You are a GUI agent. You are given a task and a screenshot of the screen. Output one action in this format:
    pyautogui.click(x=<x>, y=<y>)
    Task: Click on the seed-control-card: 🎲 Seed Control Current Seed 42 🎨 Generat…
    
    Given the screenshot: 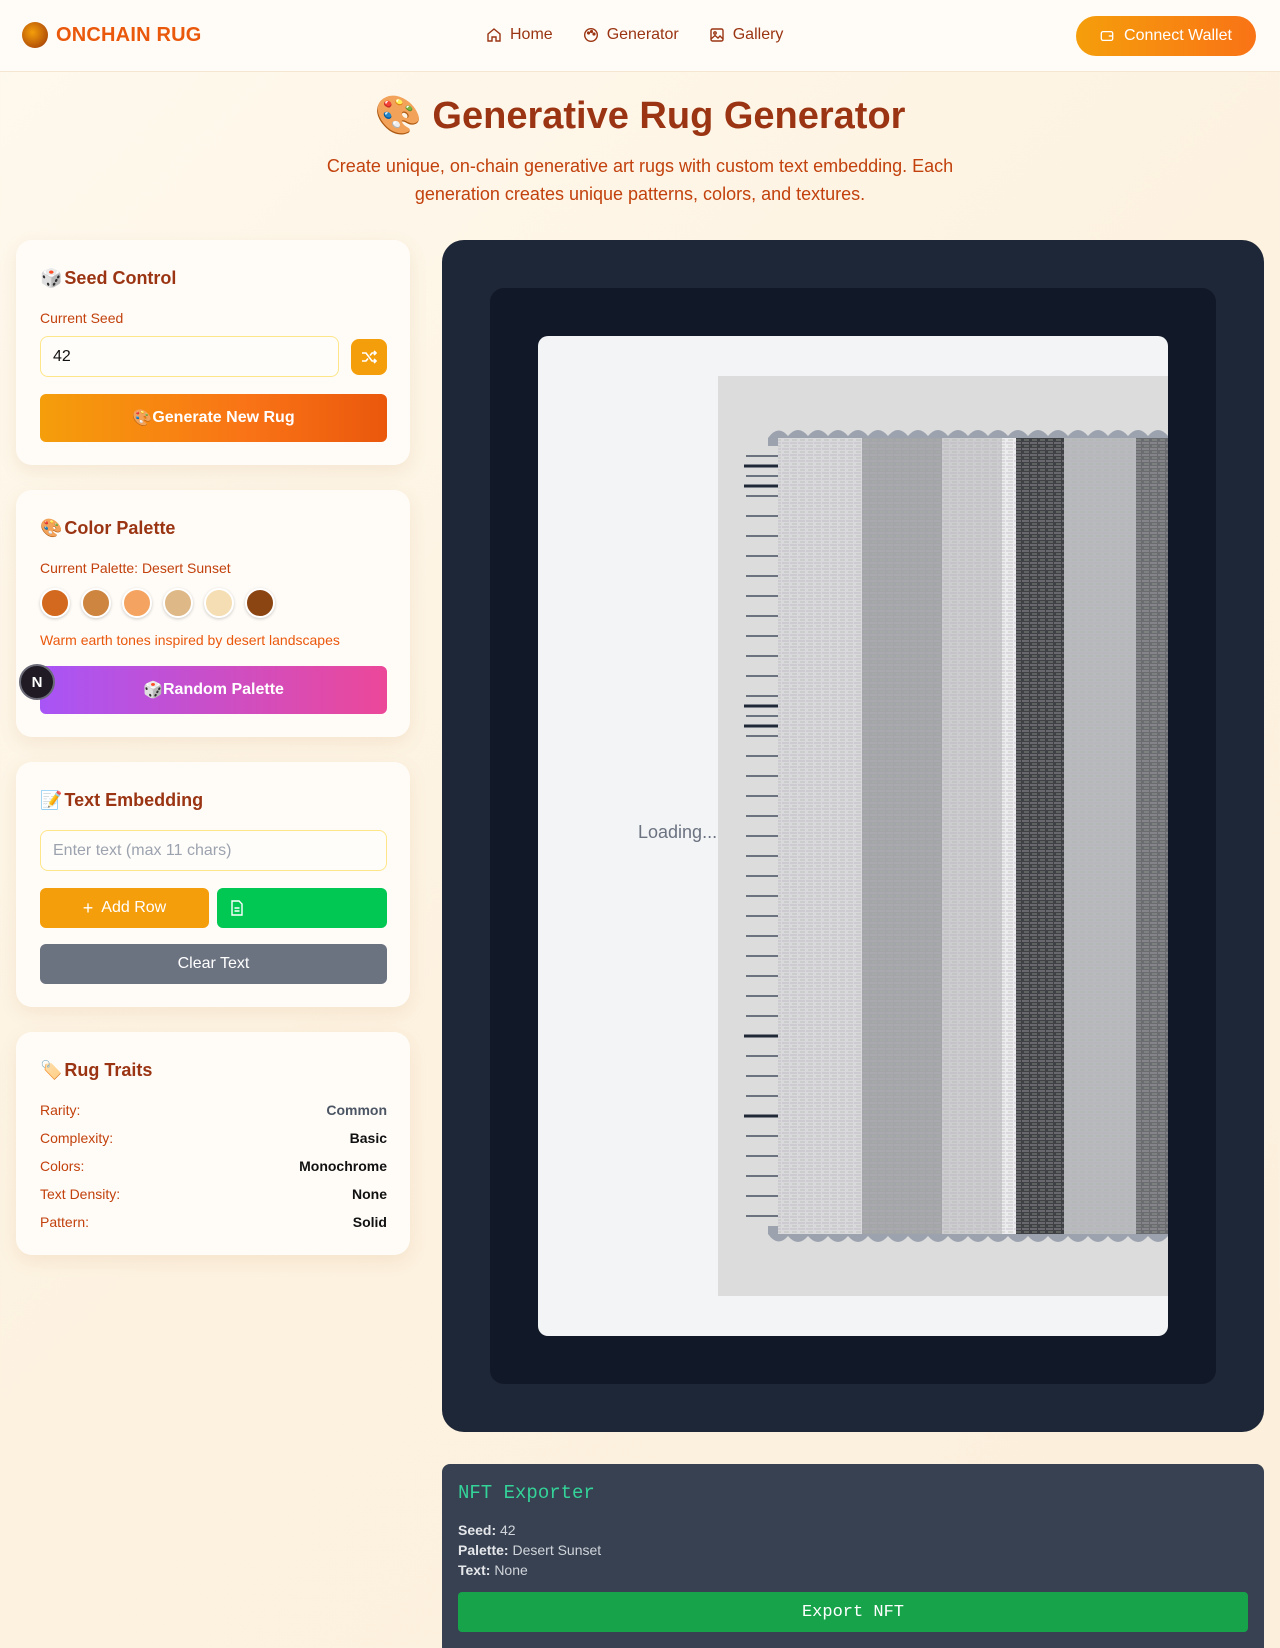 What is the action you would take?
    pyautogui.click(x=213, y=352)
    